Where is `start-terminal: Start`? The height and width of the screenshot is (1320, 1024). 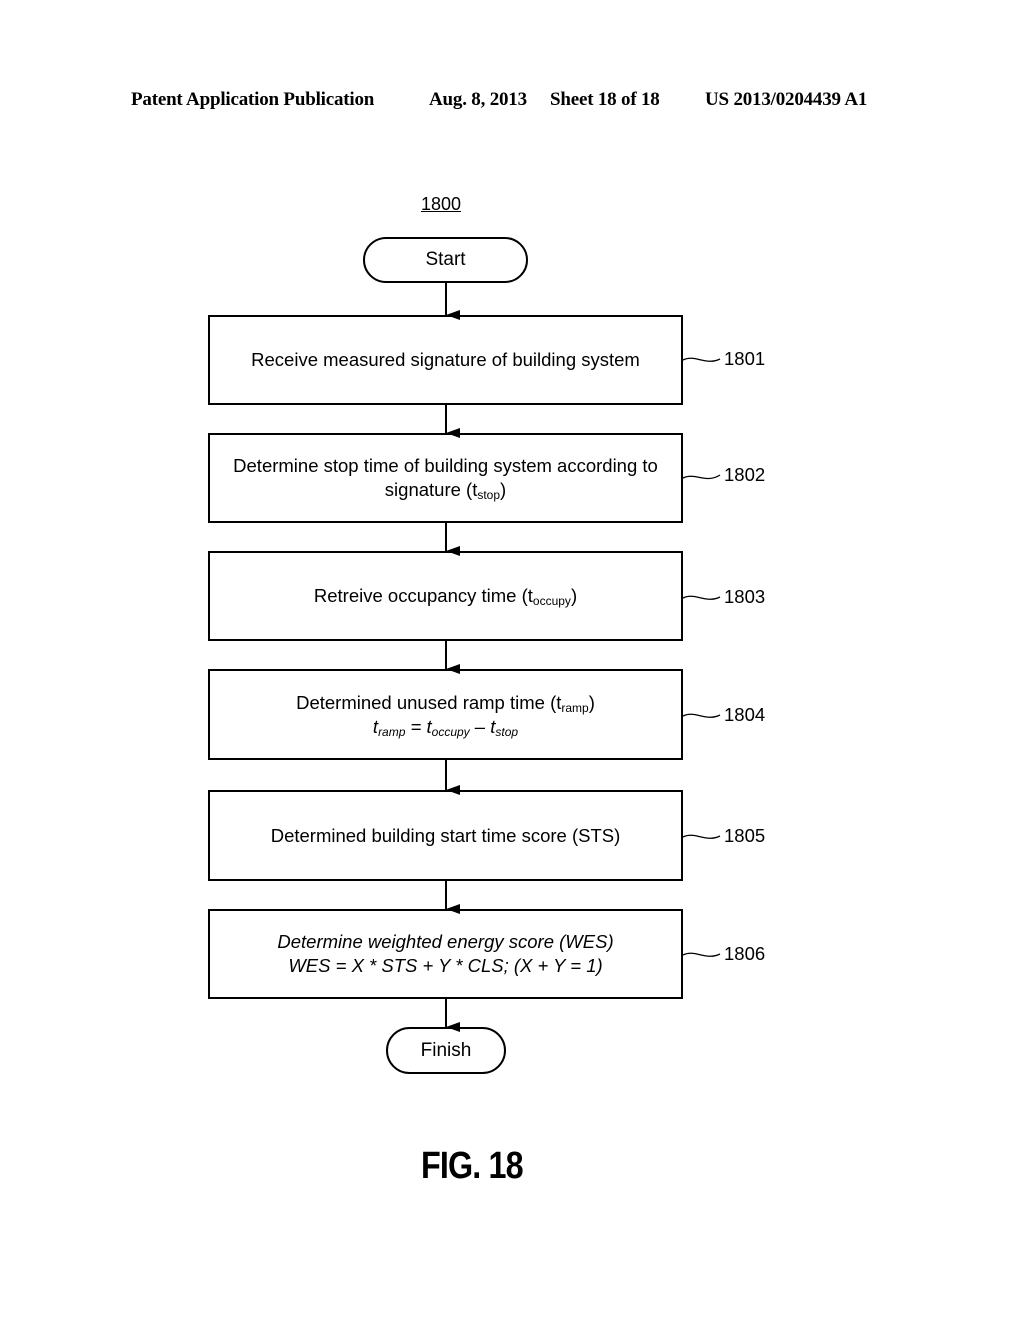
start-terminal: Start is located at coordinates (445, 260).